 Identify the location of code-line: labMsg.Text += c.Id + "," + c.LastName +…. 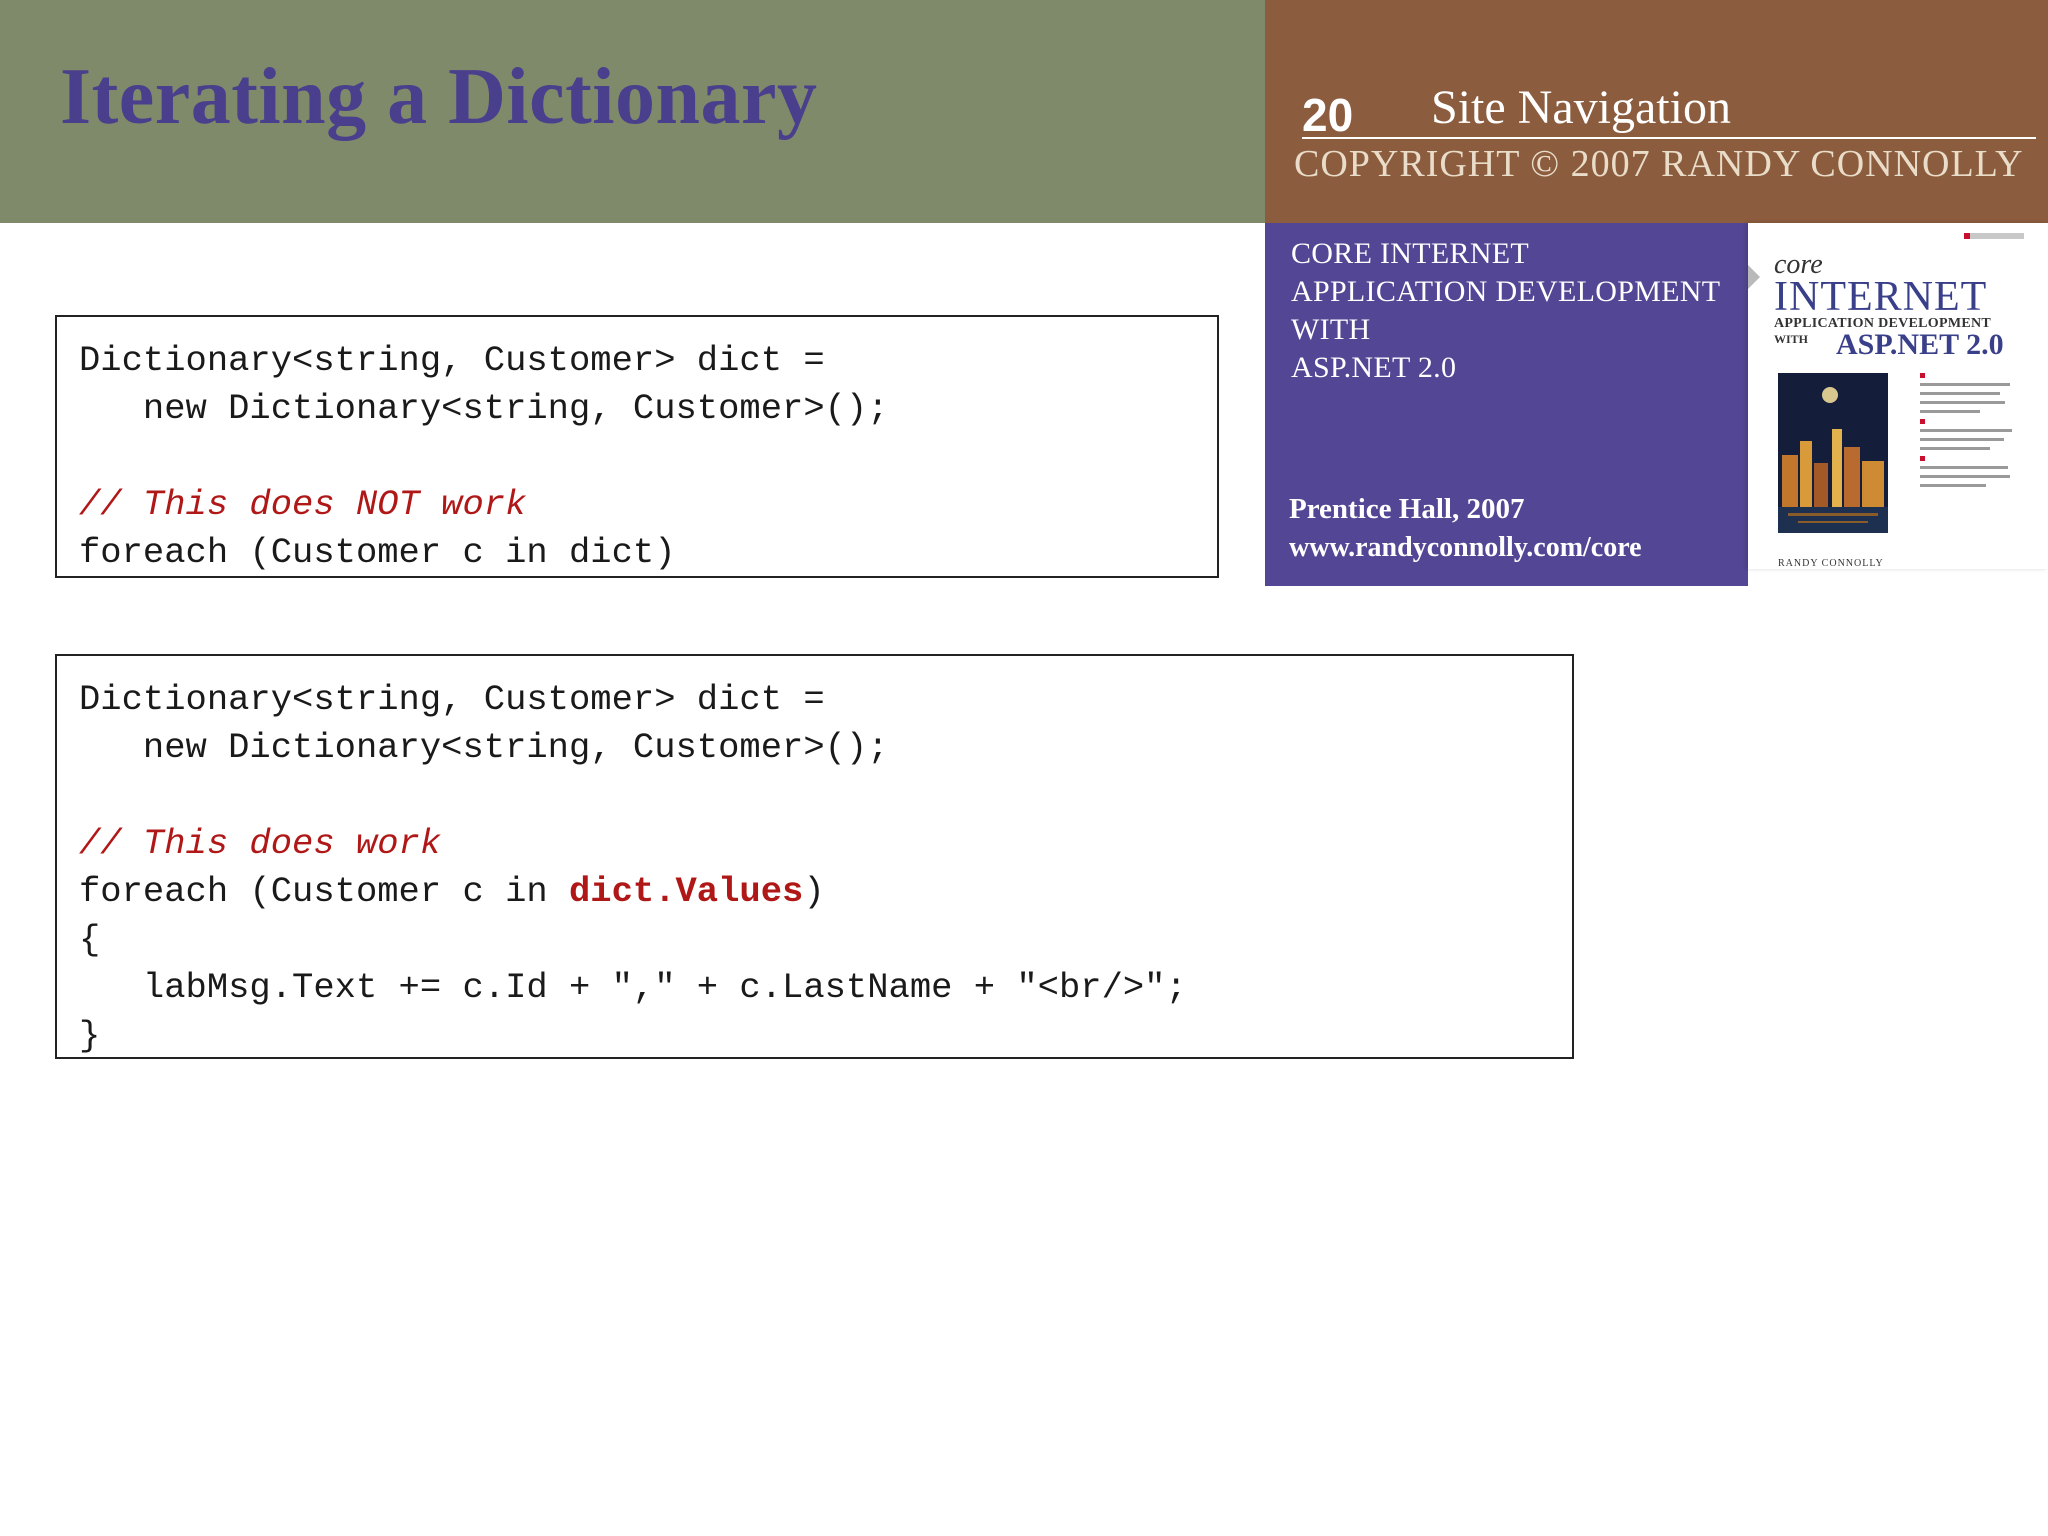
(633, 987).